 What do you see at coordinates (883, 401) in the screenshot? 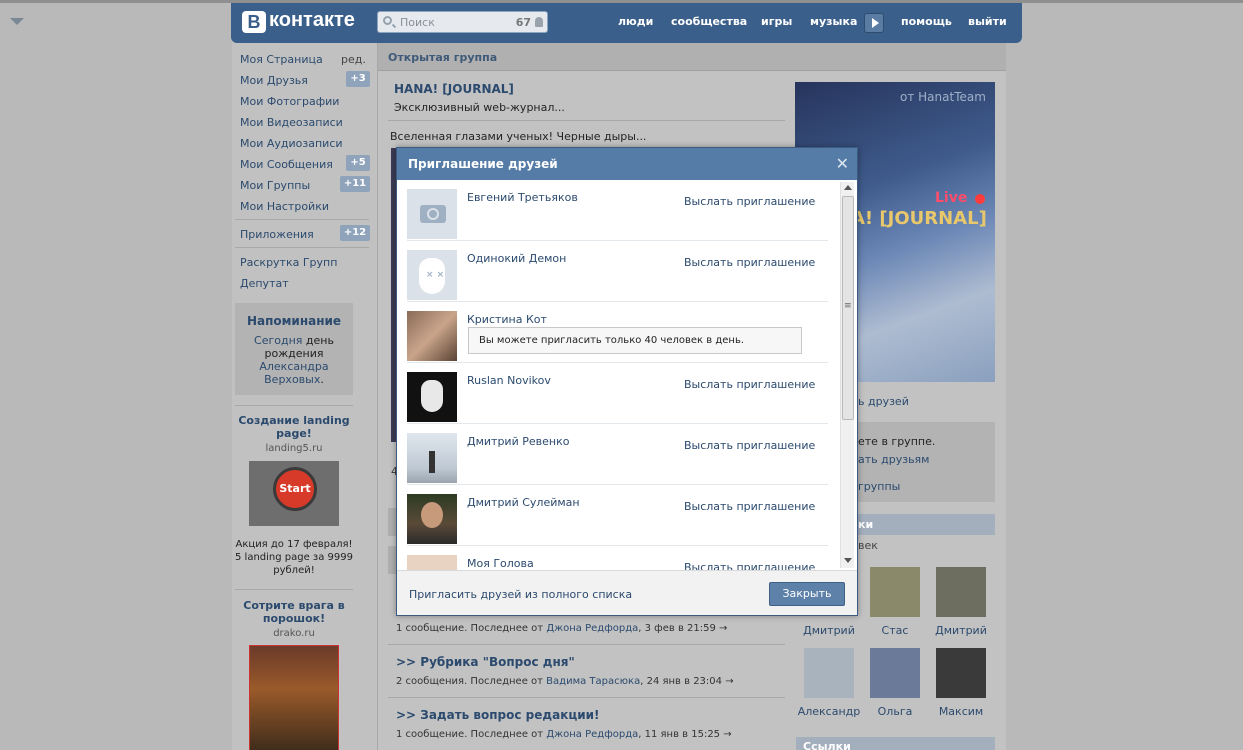
I see `invite-friends-link: ь друзей` at bounding box center [883, 401].